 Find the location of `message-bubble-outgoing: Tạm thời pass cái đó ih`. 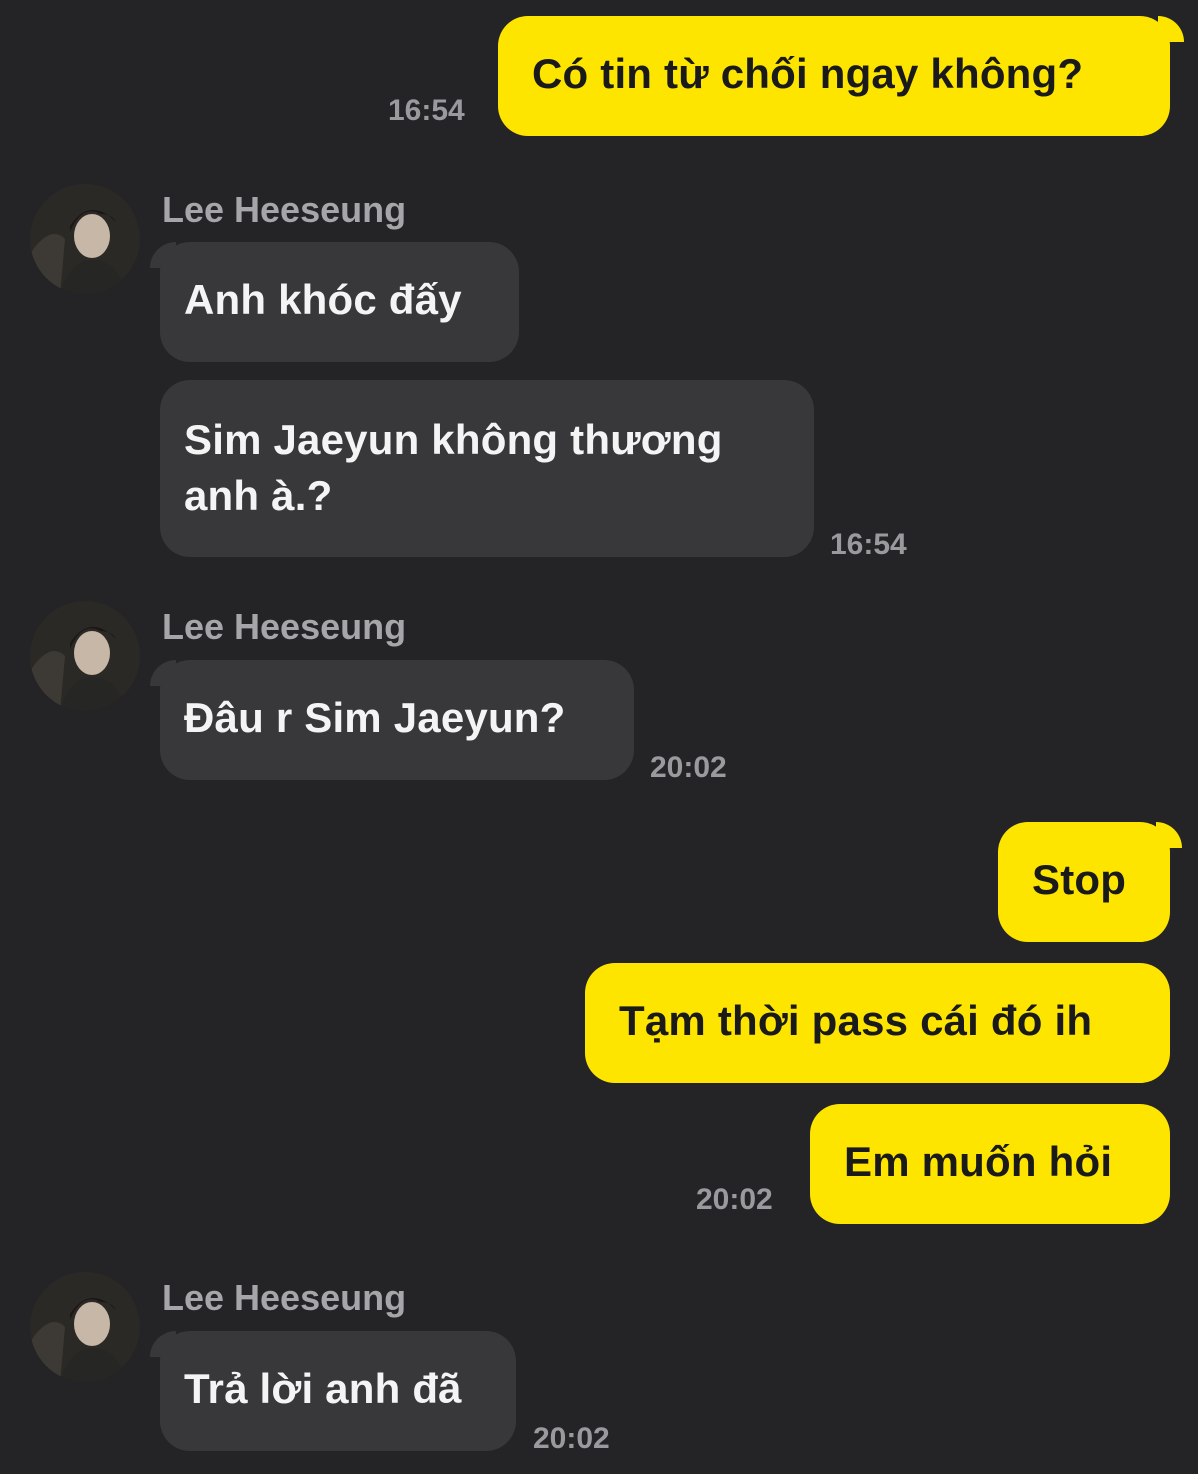

message-bubble-outgoing: Tạm thời pass cái đó ih is located at coordinates (877, 1023).